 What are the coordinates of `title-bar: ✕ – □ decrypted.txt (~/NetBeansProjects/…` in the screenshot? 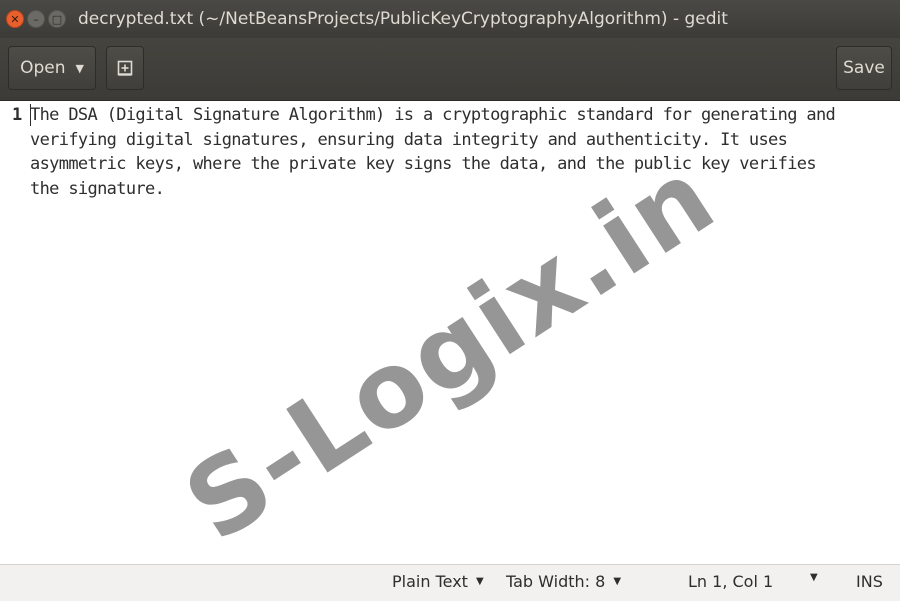 It's located at (450, 19).